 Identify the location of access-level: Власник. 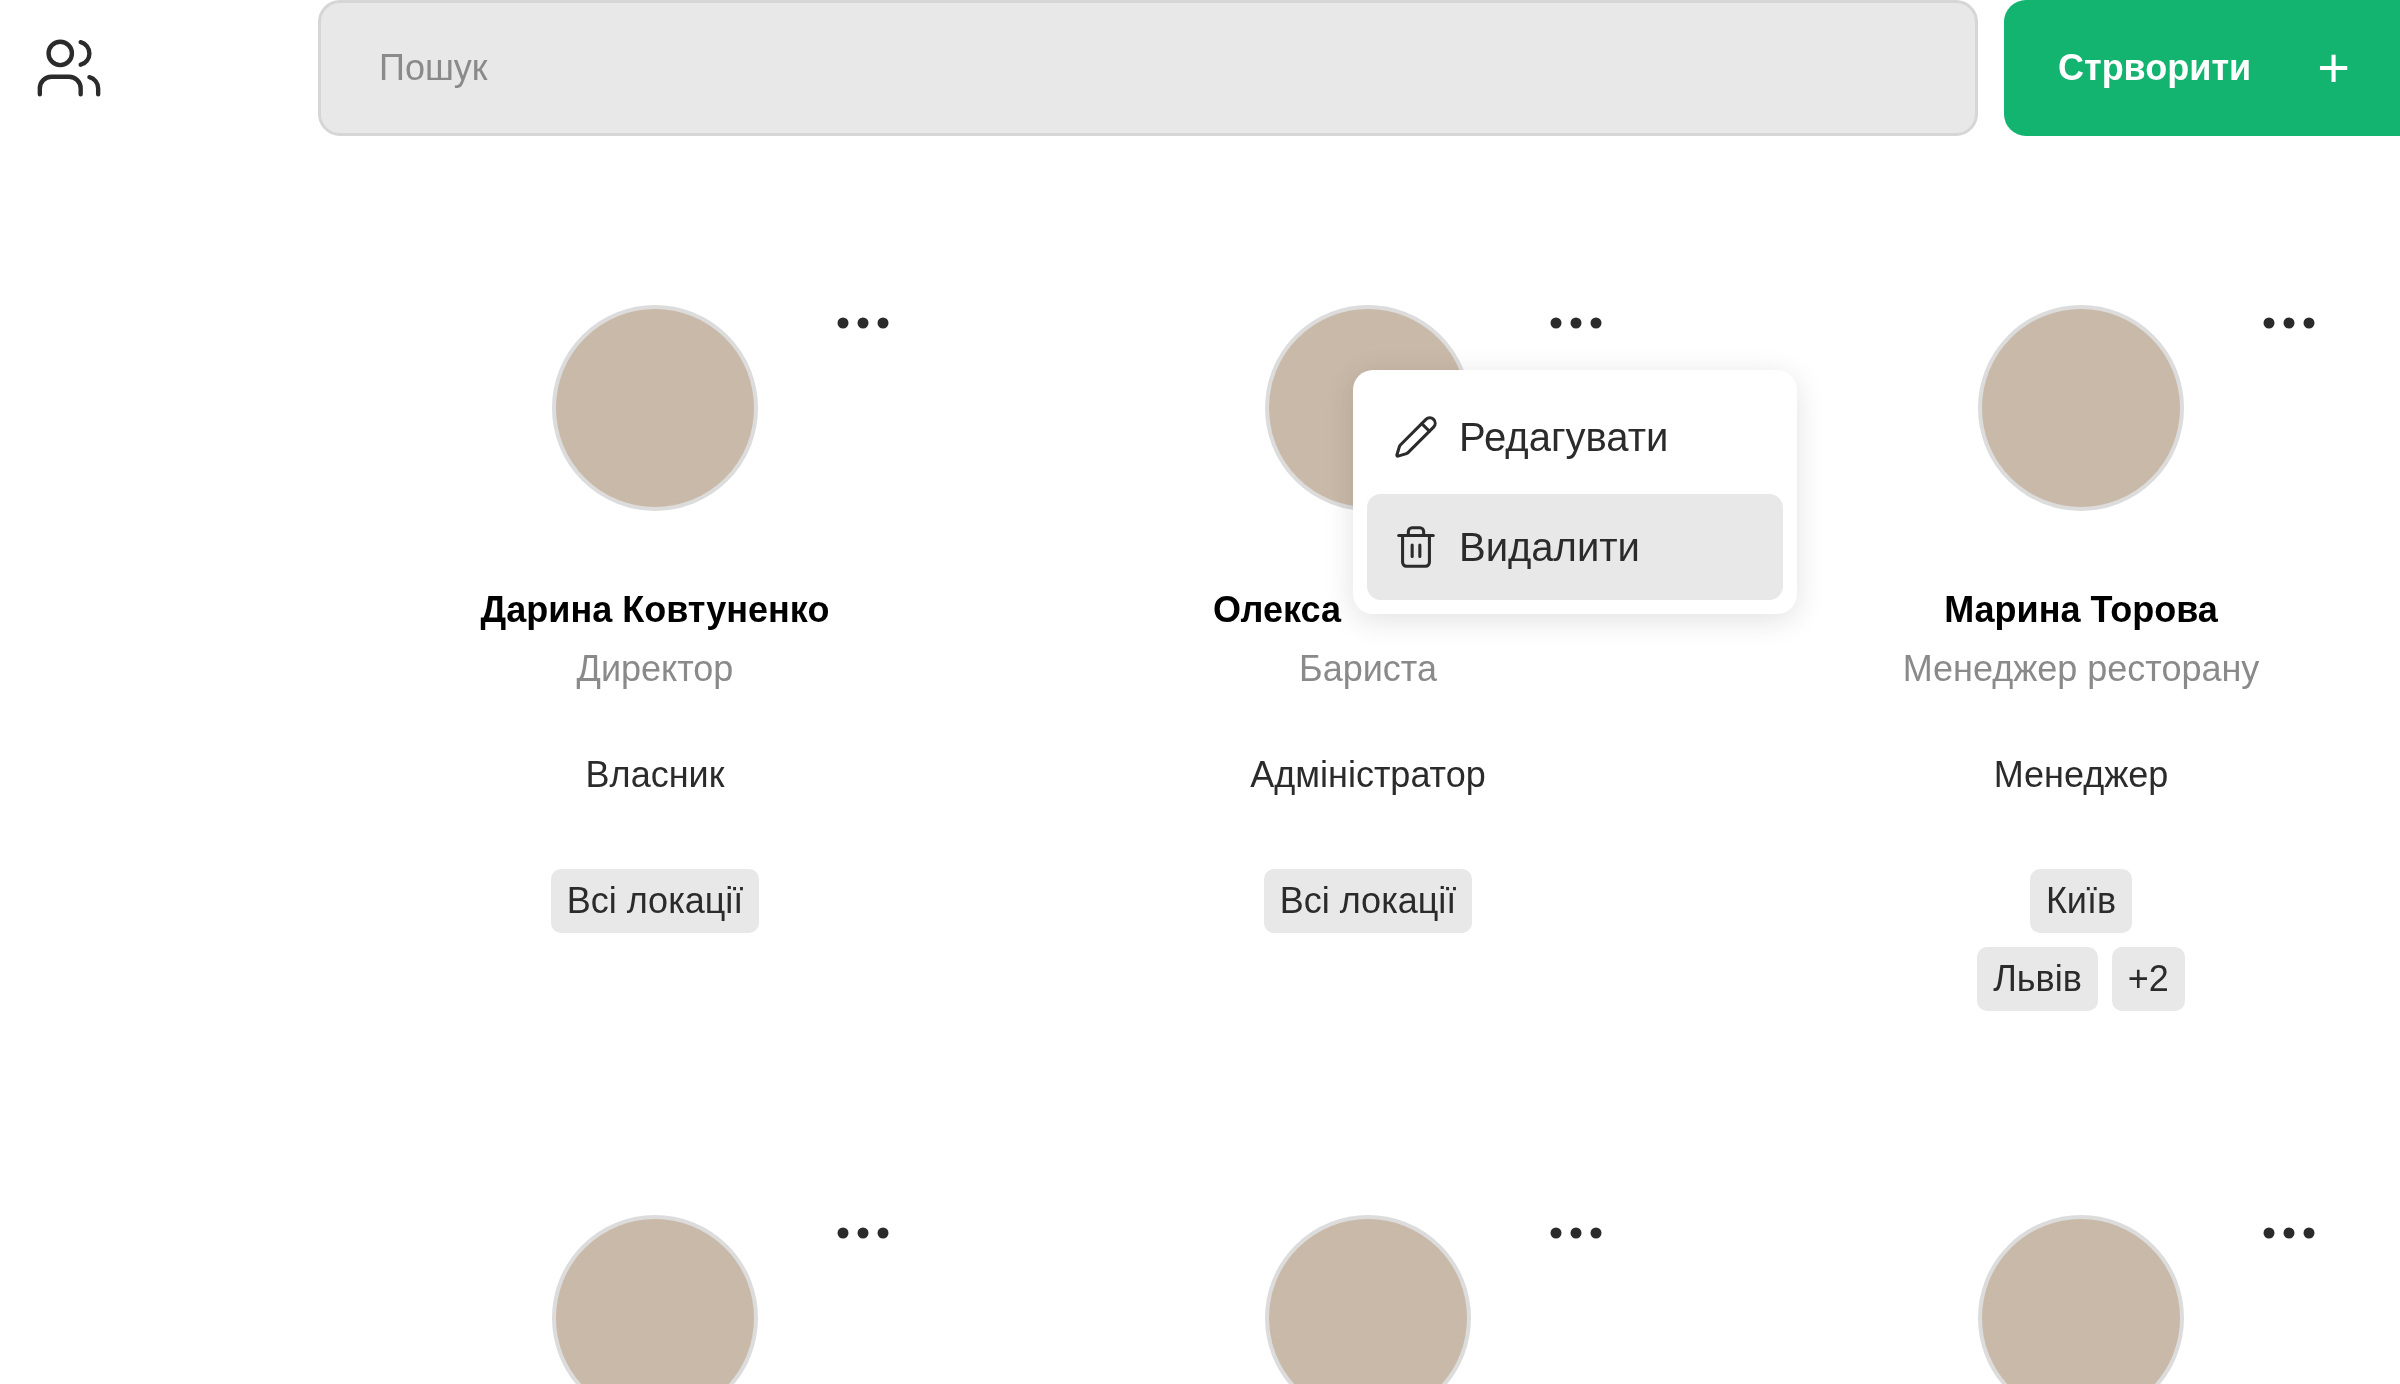
(655, 775).